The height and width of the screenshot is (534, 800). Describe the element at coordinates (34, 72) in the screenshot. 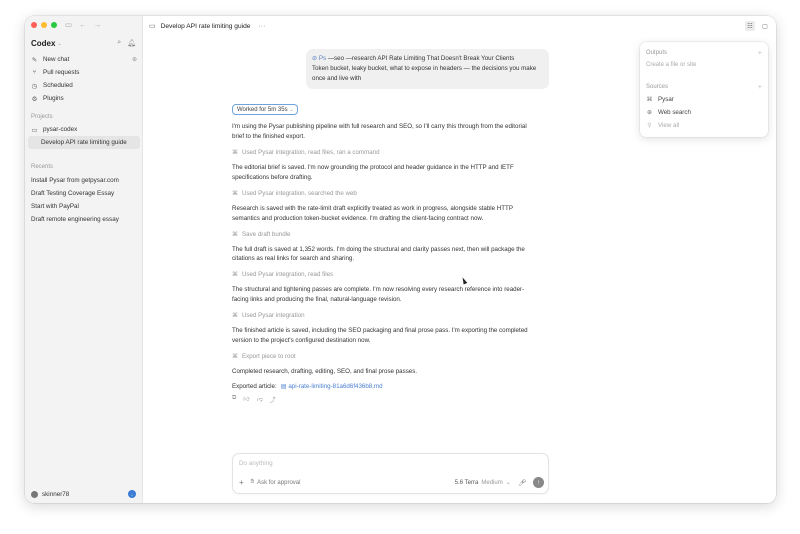

I see `pull-request-icon: ⑂` at that location.